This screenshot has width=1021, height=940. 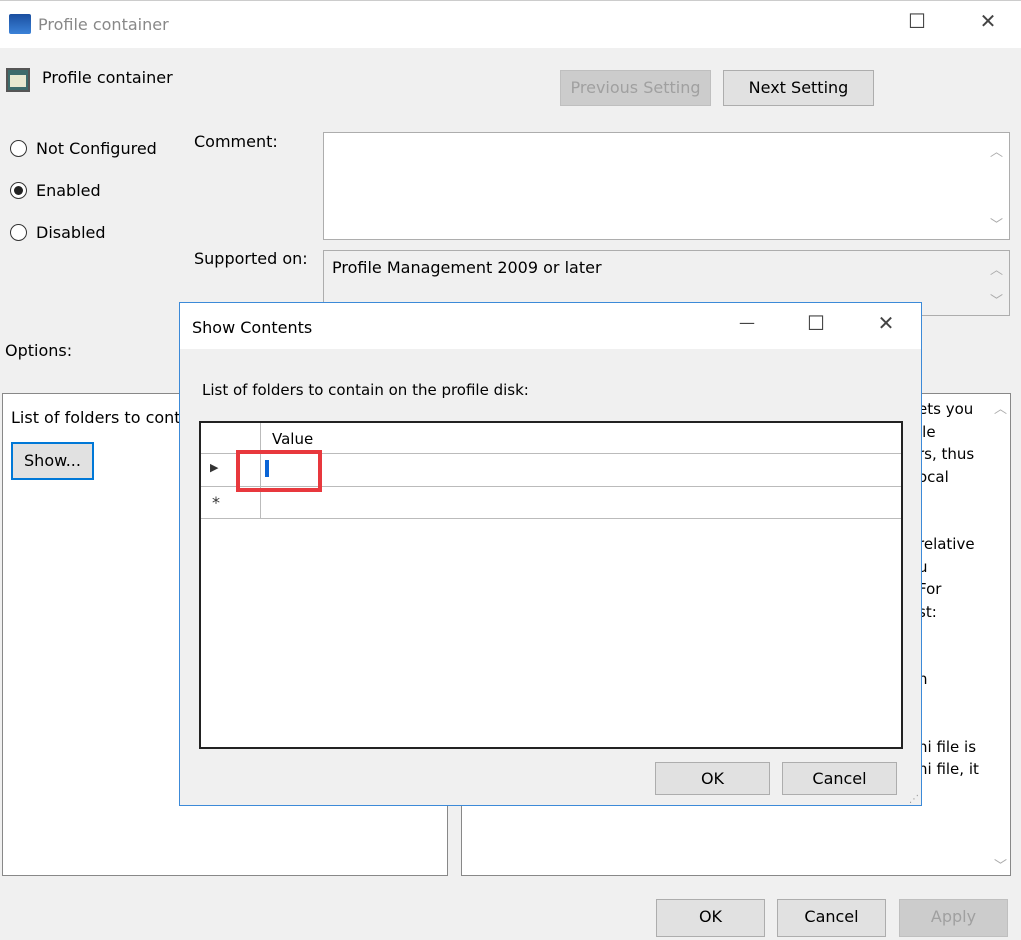 What do you see at coordinates (279, 471) in the screenshot?
I see `highlight-box` at bounding box center [279, 471].